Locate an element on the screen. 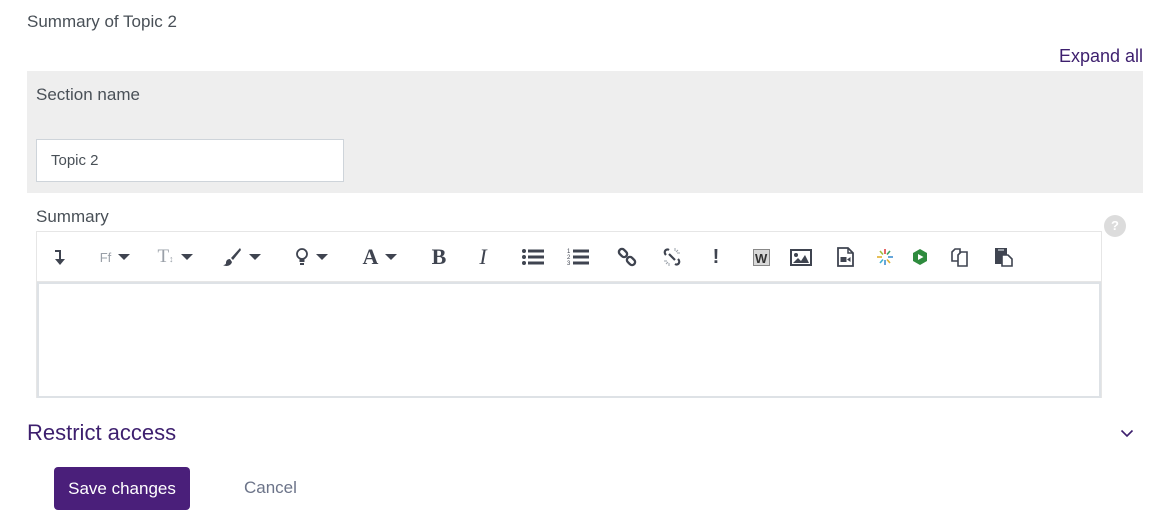 The image size is (1155, 519). paragraph-style-button is located at coordinates (241, 257).